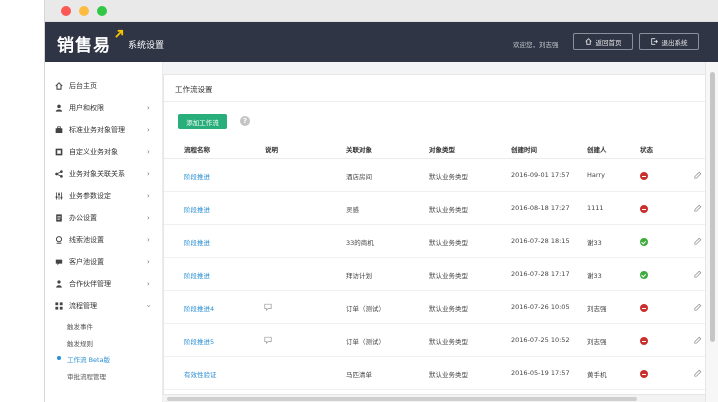  I want to click on sidebar-item-label: 合作伙伴管理, so click(90, 284).